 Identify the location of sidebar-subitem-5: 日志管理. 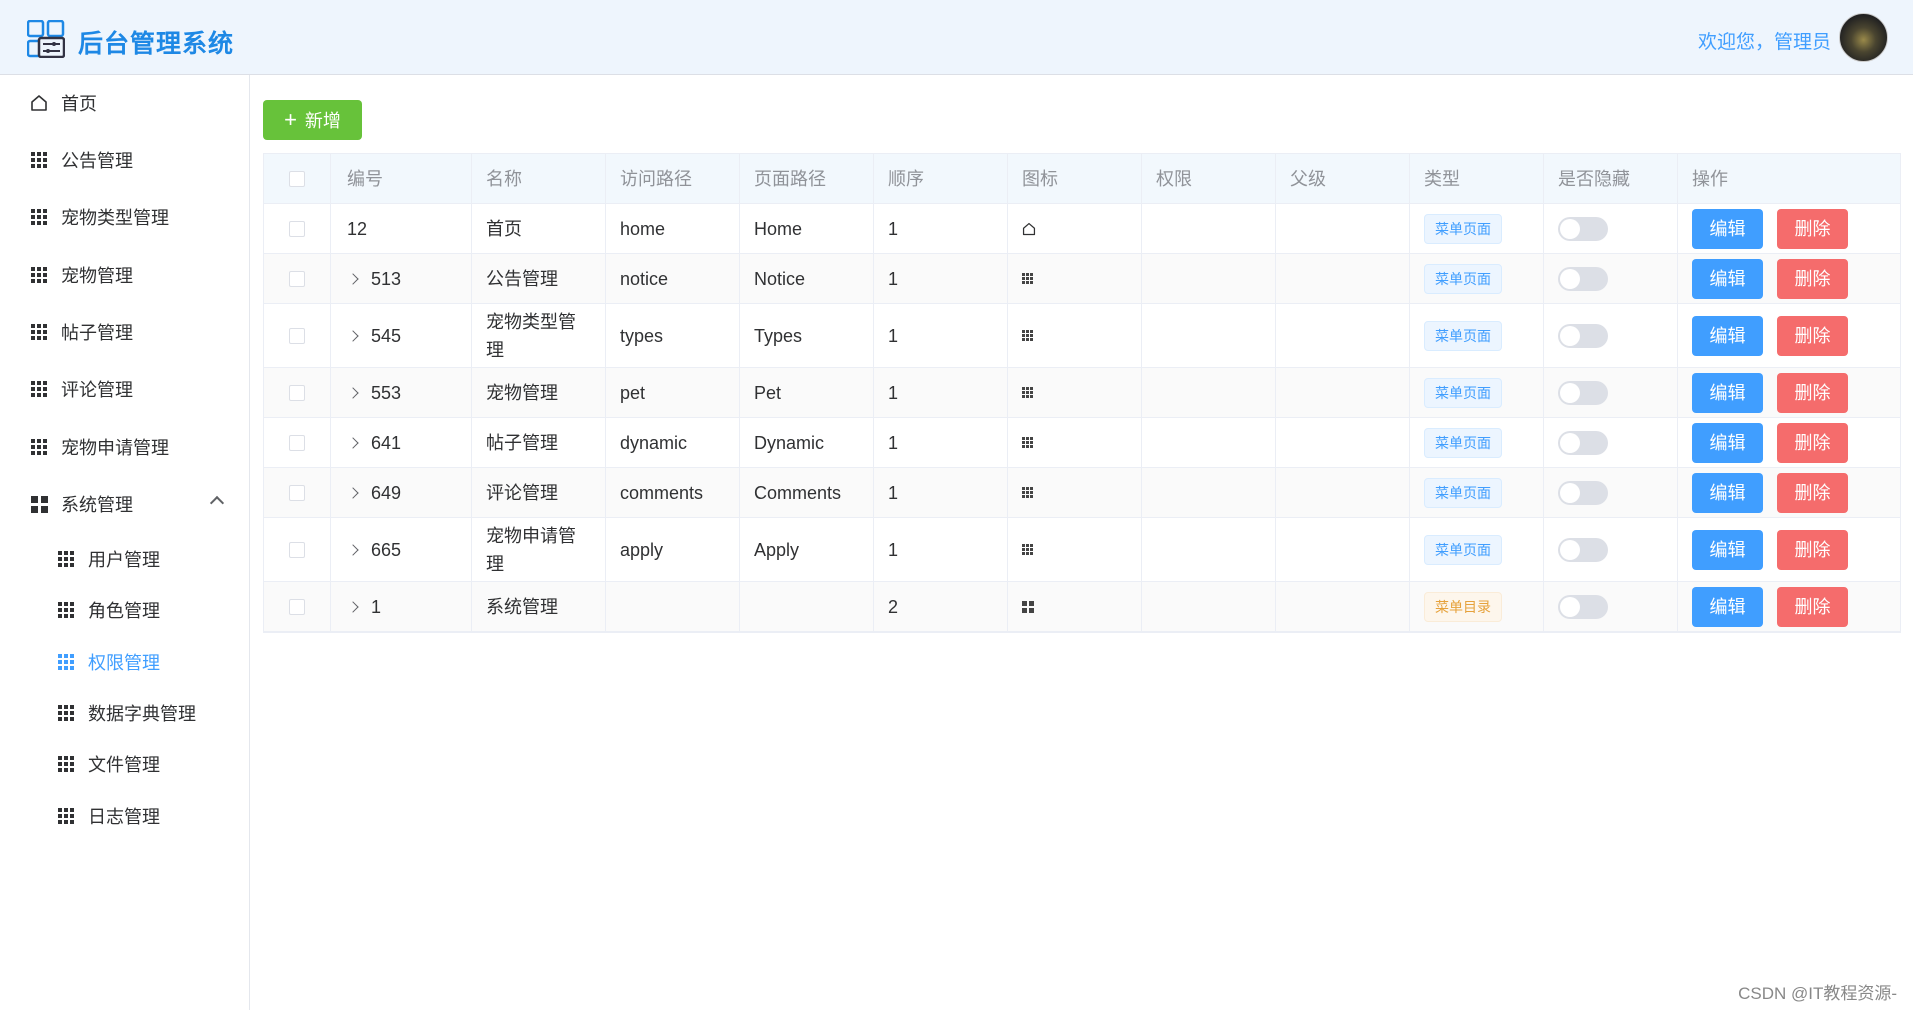
(124, 816).